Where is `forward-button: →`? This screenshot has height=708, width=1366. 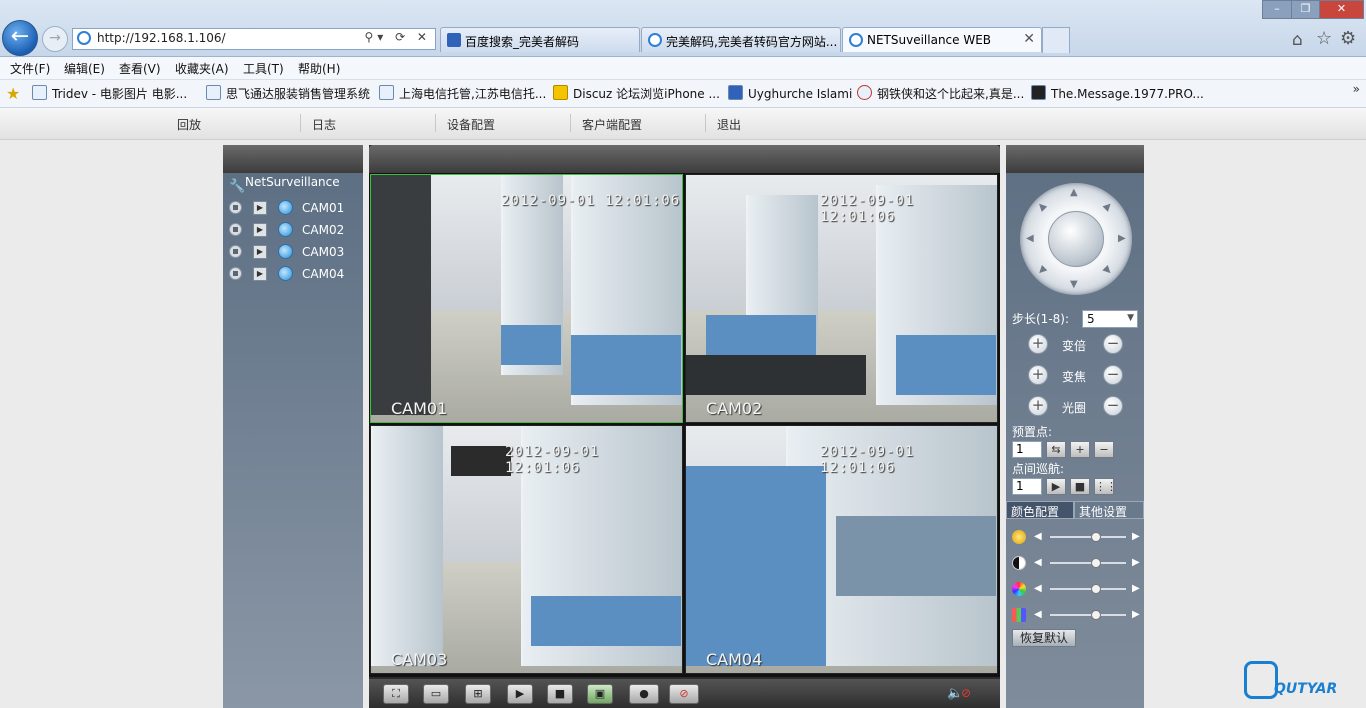 forward-button: → is located at coordinates (55, 39).